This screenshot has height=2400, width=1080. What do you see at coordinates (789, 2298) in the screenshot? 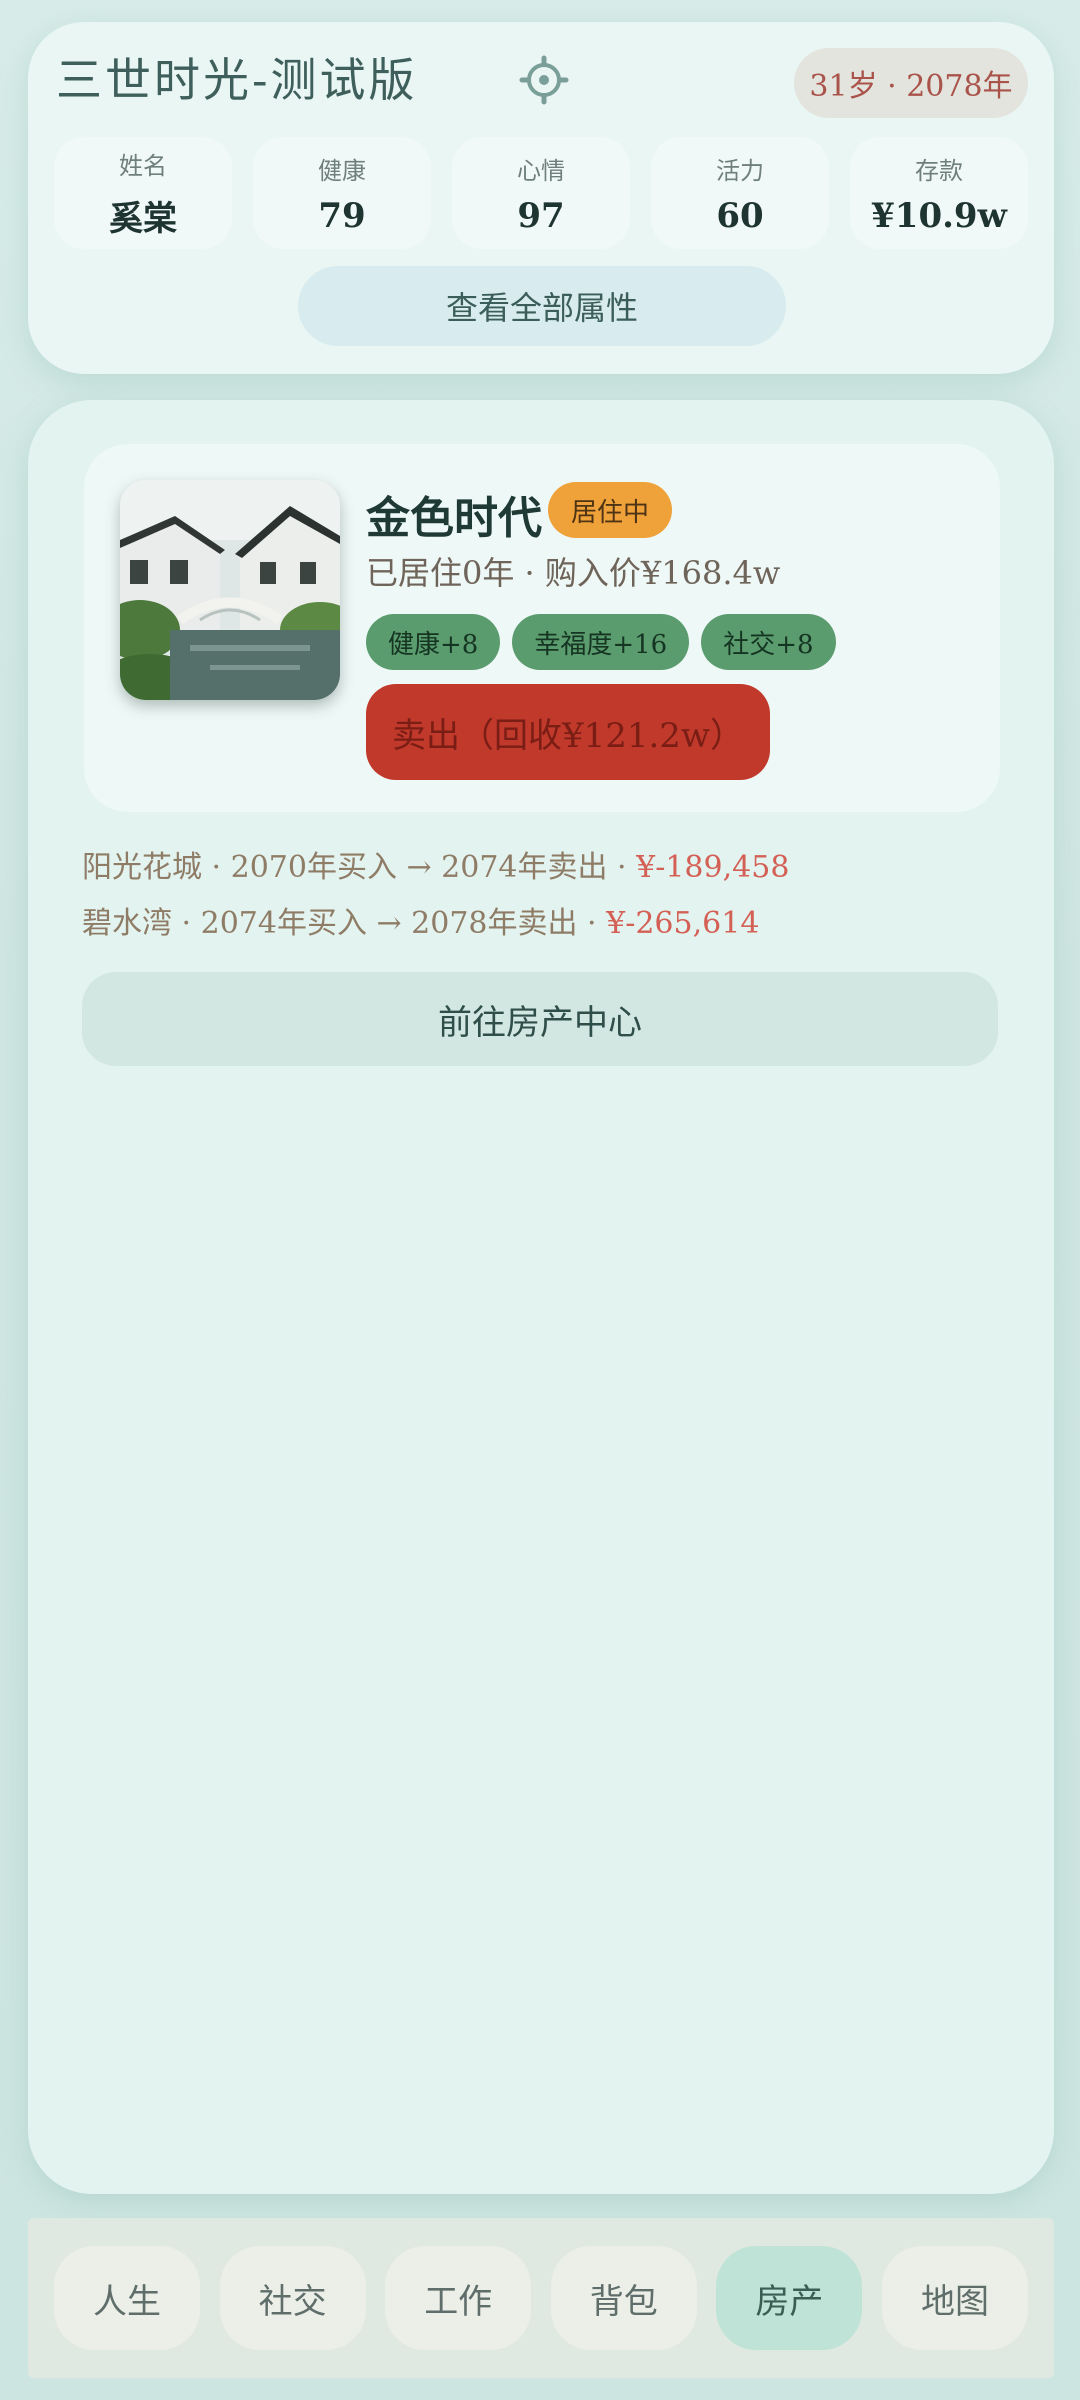
I see `nav-property: 房产` at bounding box center [789, 2298].